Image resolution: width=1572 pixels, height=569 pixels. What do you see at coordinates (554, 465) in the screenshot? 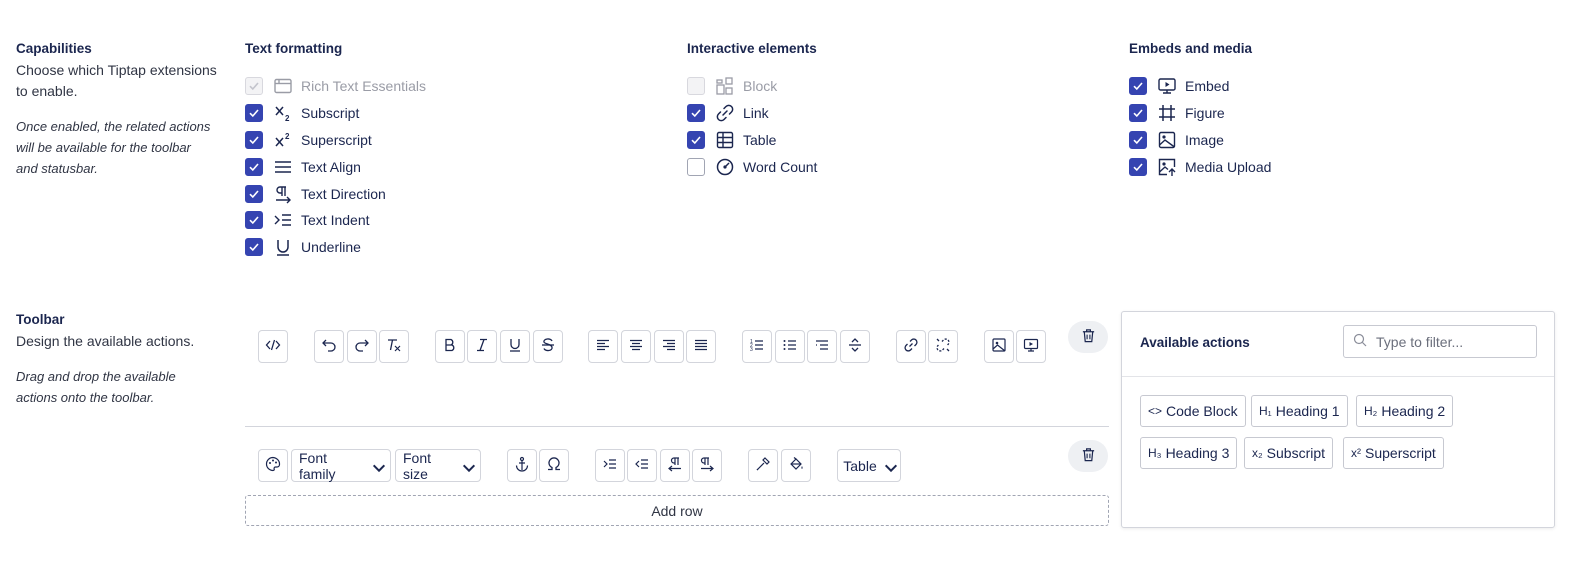
I see `special-character-button` at bounding box center [554, 465].